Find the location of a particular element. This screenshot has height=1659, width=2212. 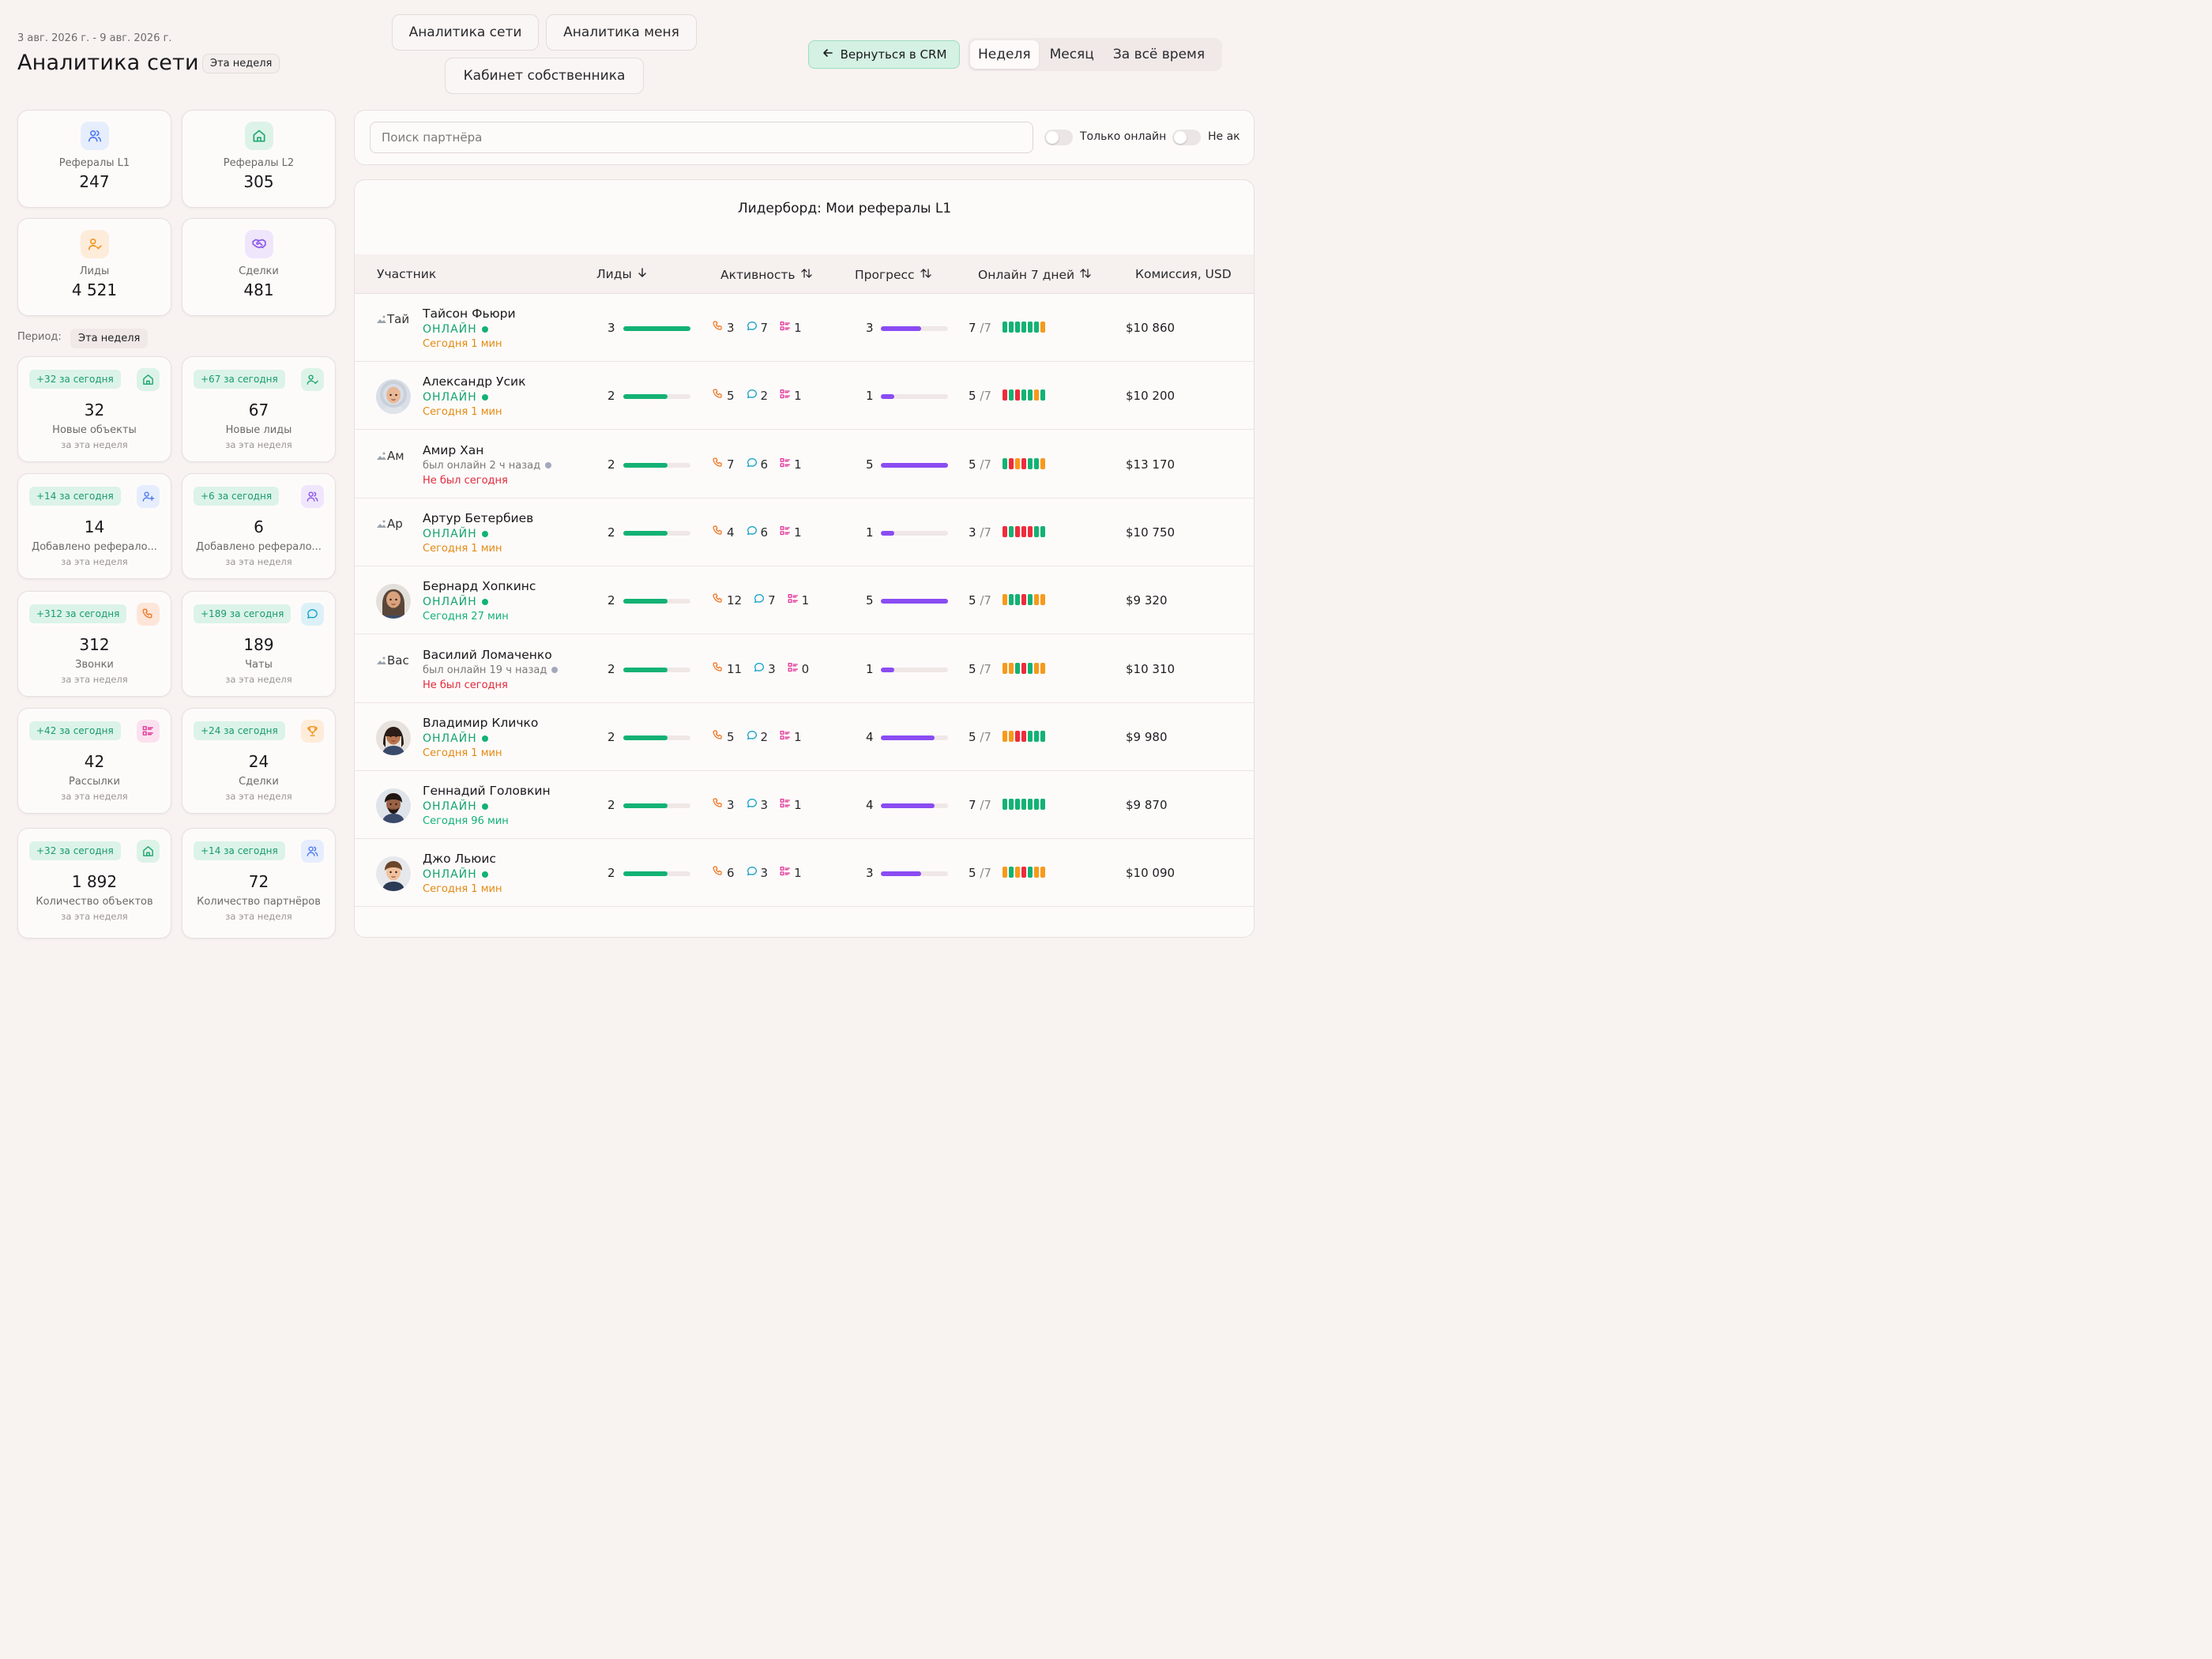

summary-card: Лиды 4 521 is located at coordinates (94, 267).